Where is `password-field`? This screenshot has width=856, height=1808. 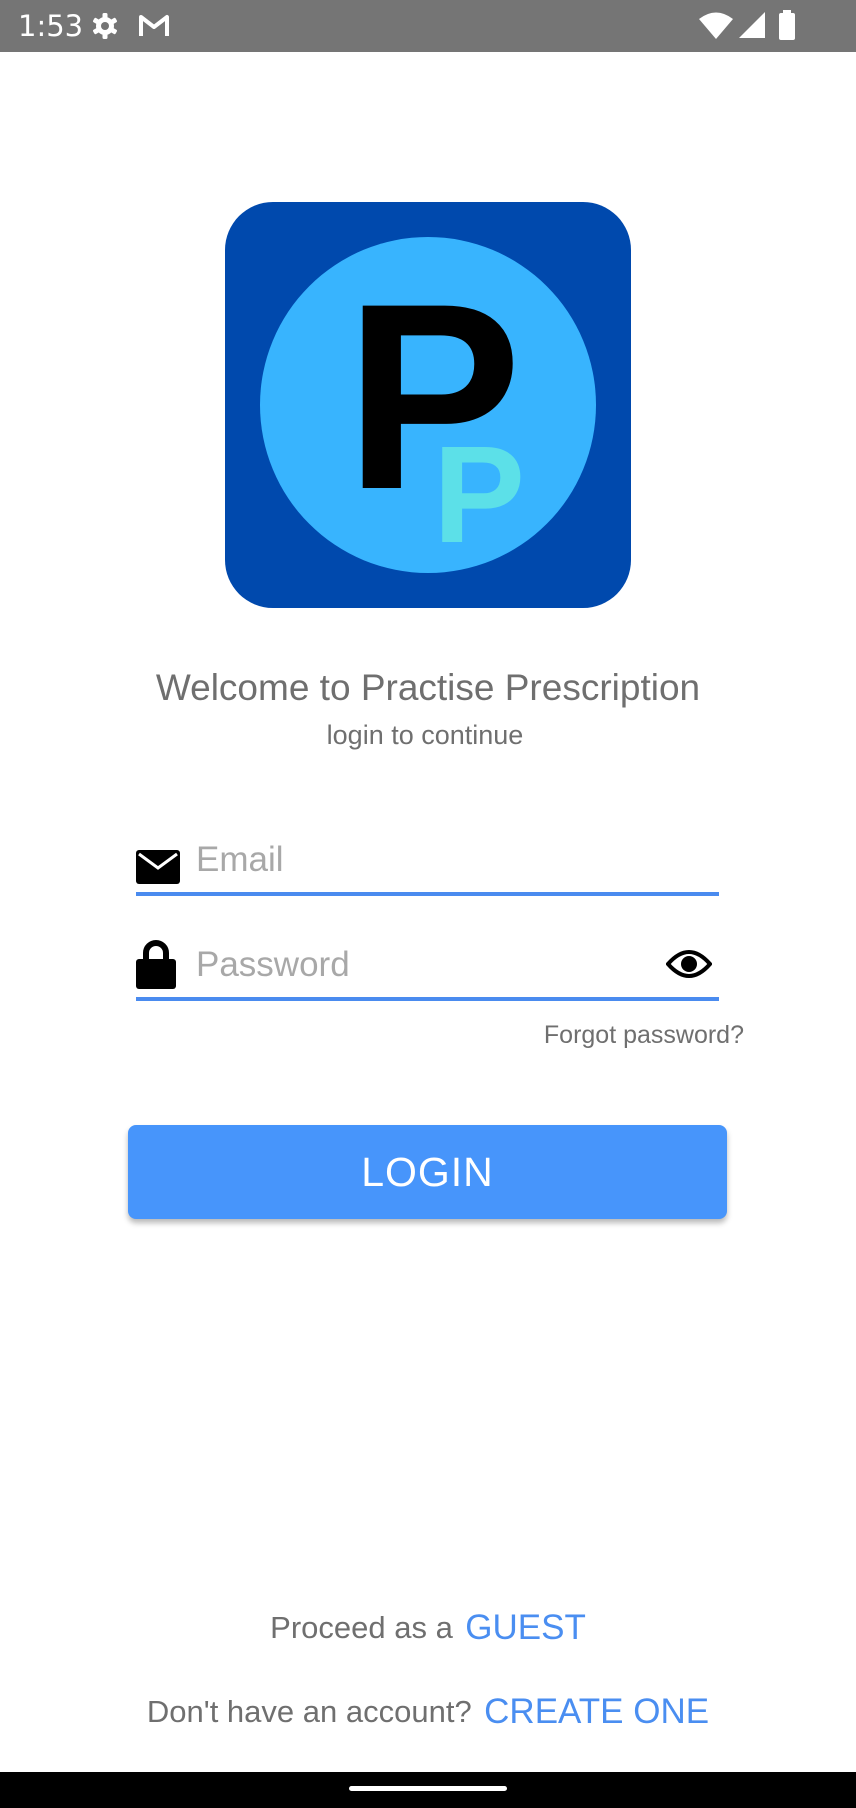
password-field is located at coordinates (427, 969).